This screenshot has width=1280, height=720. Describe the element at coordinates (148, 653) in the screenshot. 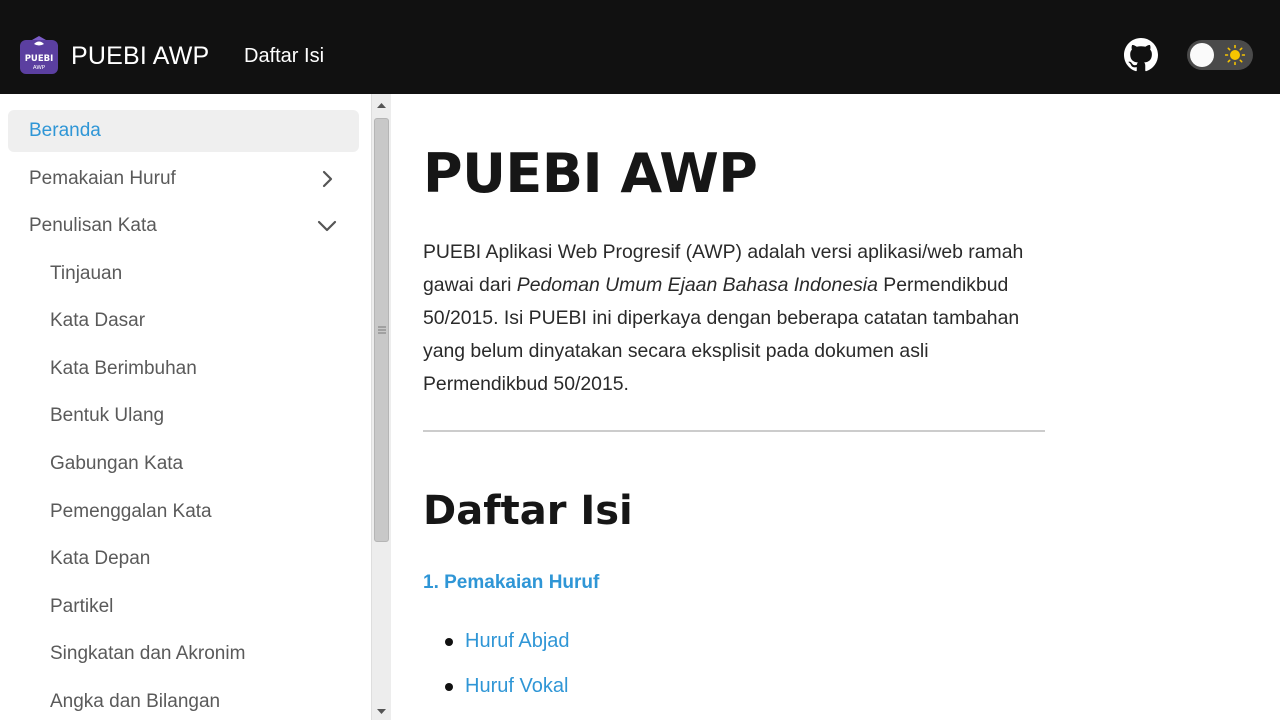

I see `sidebar-item-label: Singkatan dan Akronim` at that location.